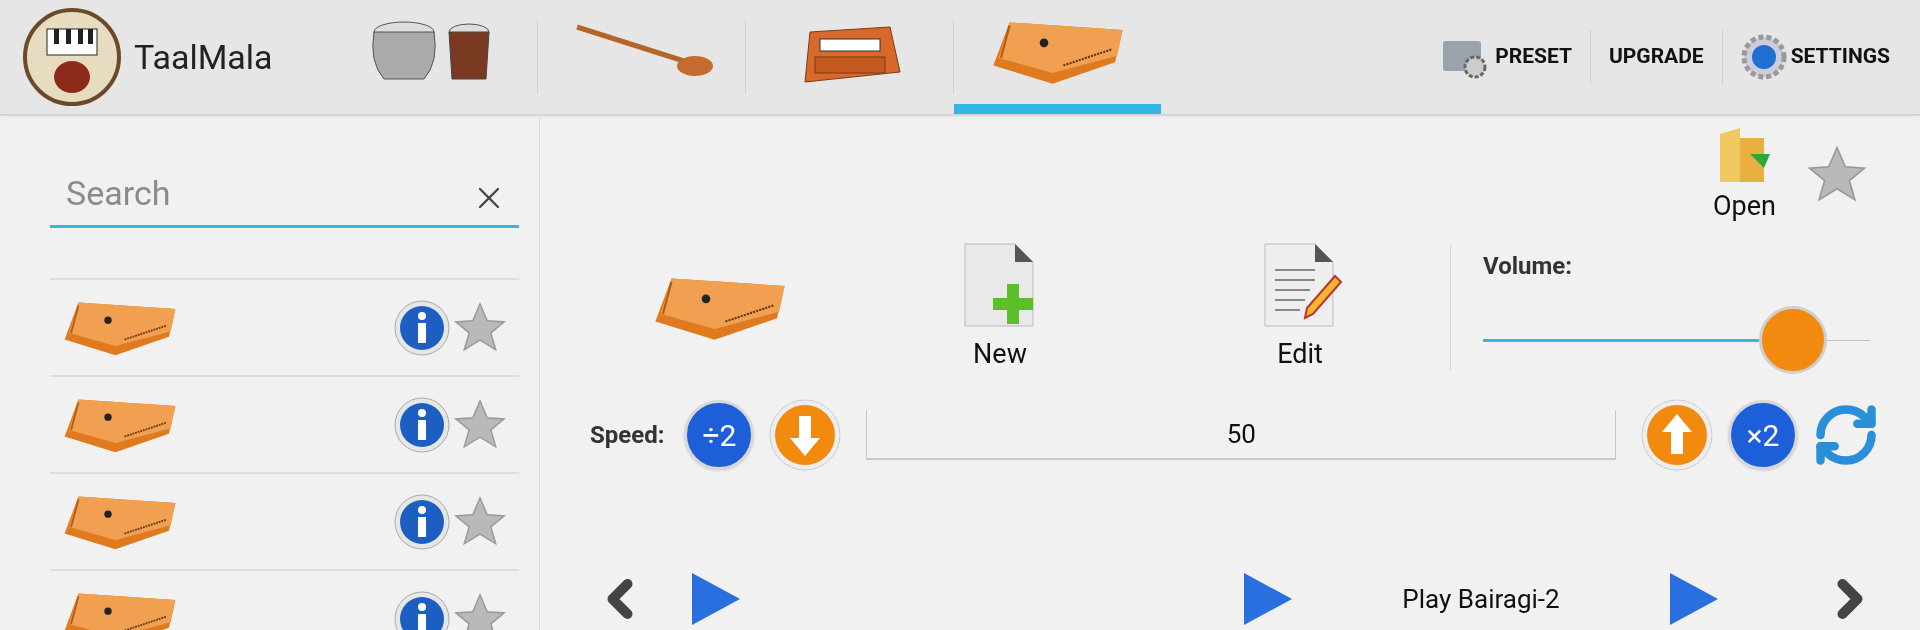 The width and height of the screenshot is (1920, 630). I want to click on slower-button, so click(805, 435).